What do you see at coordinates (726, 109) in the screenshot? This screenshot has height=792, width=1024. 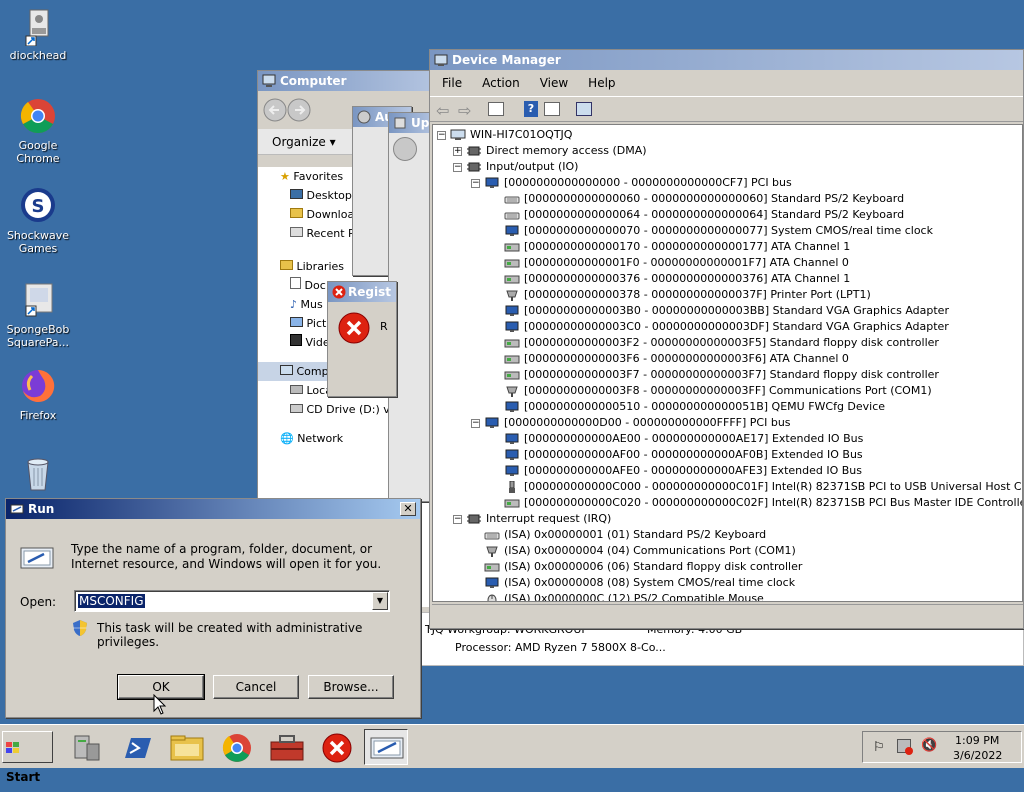 I see `device-manager-toolbar: ⇦ ⇨ ?` at bounding box center [726, 109].